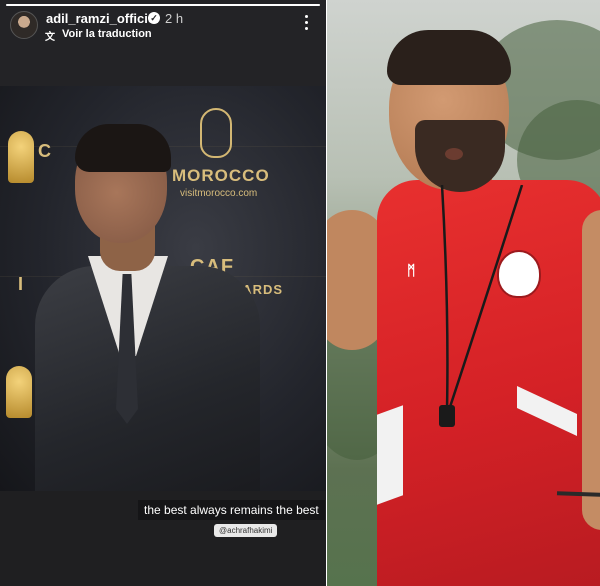 The width and height of the screenshot is (600, 586). Describe the element at coordinates (24, 25) in the screenshot. I see `profile-avatar` at that location.